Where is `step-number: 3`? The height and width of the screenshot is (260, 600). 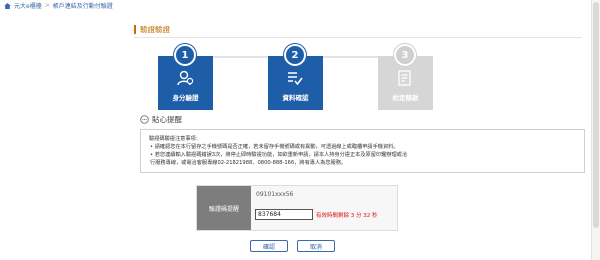 step-number: 3 is located at coordinates (405, 55).